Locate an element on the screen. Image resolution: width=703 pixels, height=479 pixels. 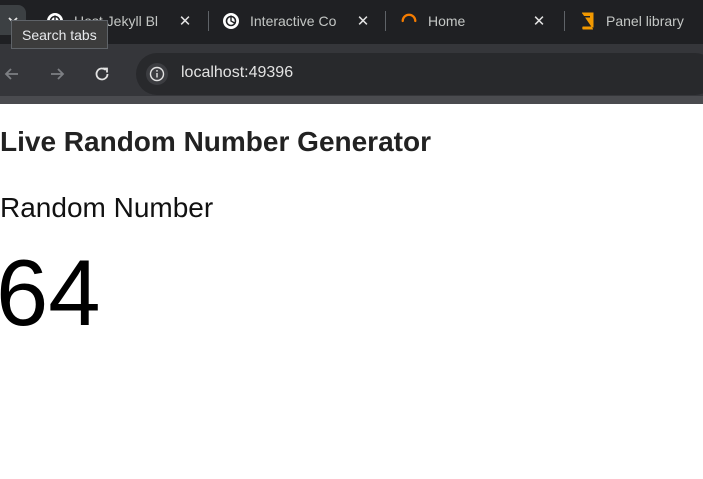
arrow-left-icon is located at coordinates (11, 74).